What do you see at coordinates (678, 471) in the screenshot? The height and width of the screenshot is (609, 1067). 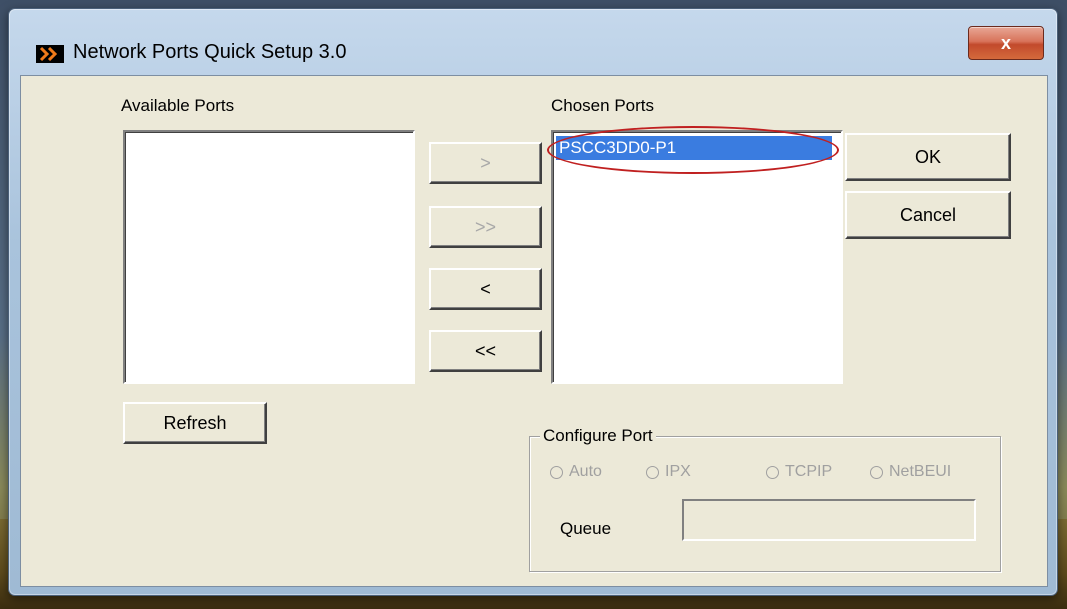 I see `radio-ipx-label: IPX` at bounding box center [678, 471].